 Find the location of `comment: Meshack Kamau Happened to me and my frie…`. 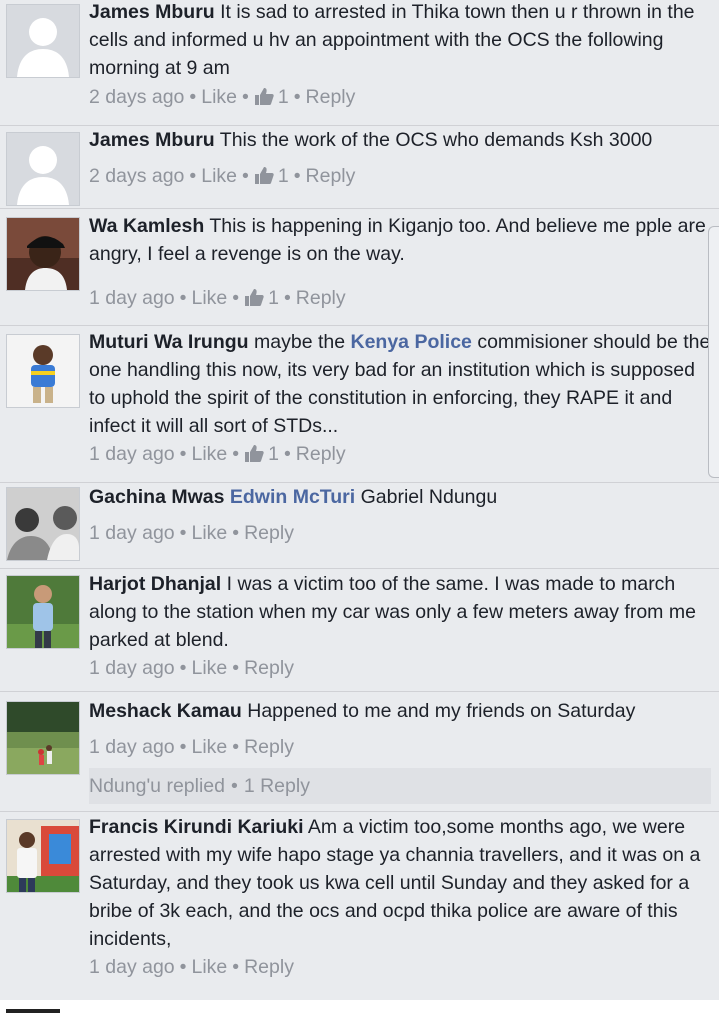

comment: Meshack Kamau Happened to me and my frie… is located at coordinates (359, 752).